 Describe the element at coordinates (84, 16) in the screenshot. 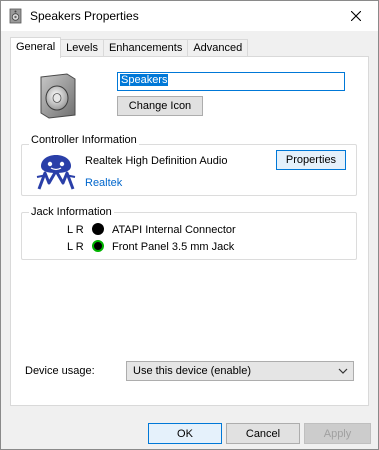

I see `window-title: Speakers Properties` at that location.